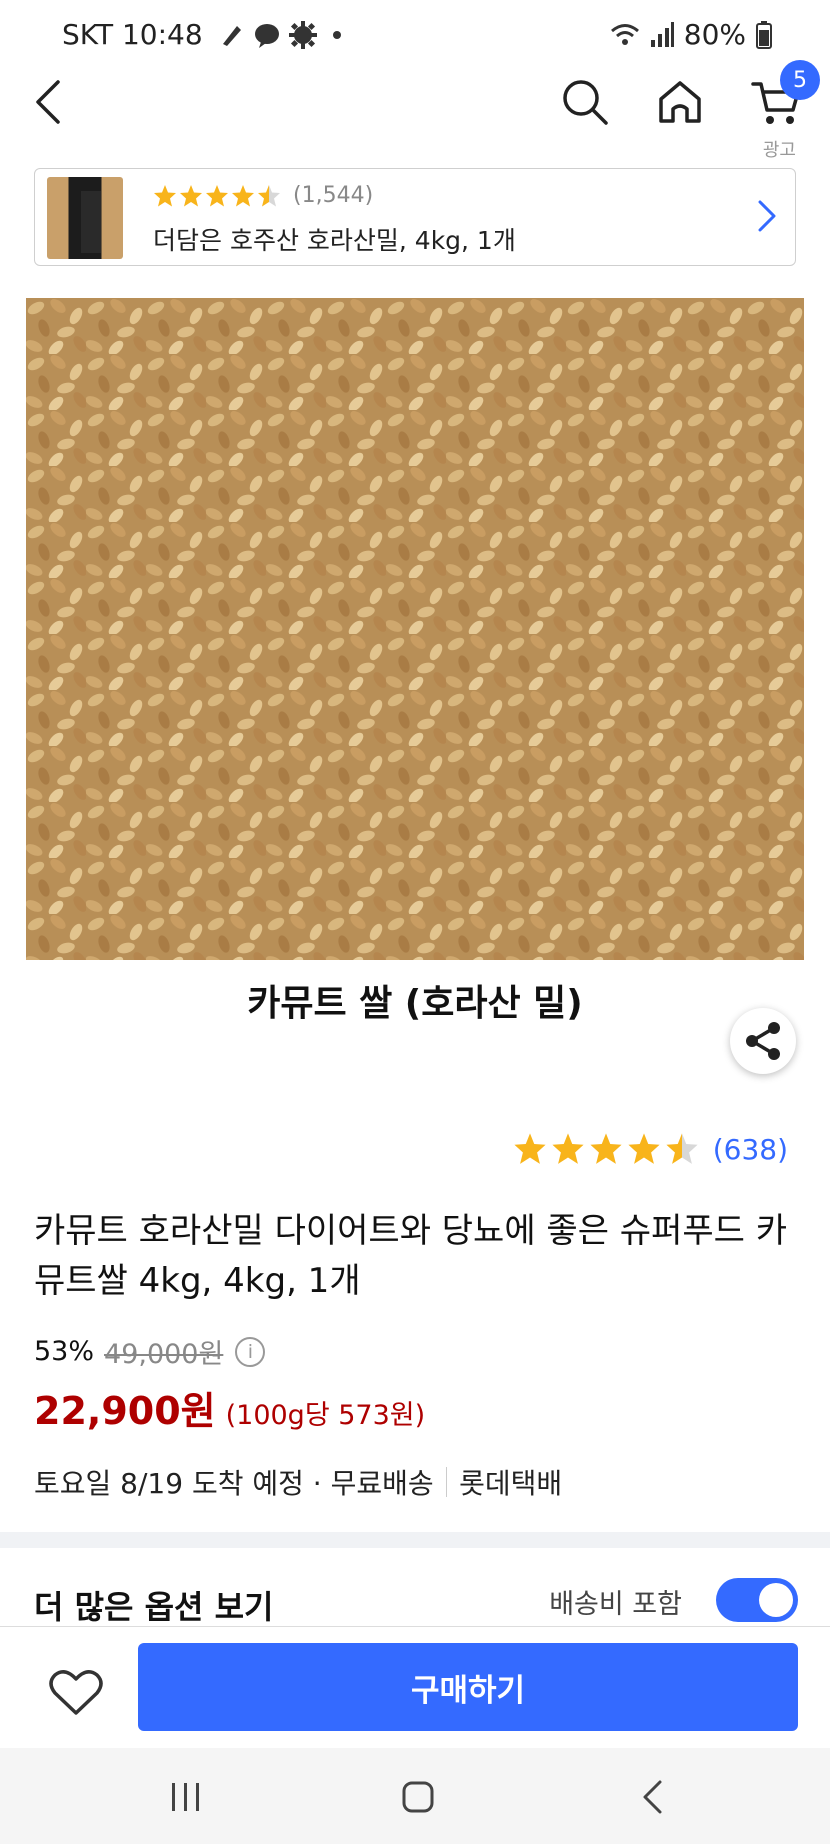 This screenshot has height=1844, width=830. I want to click on delivery-carrier: 롯데택배, so click(511, 1483).